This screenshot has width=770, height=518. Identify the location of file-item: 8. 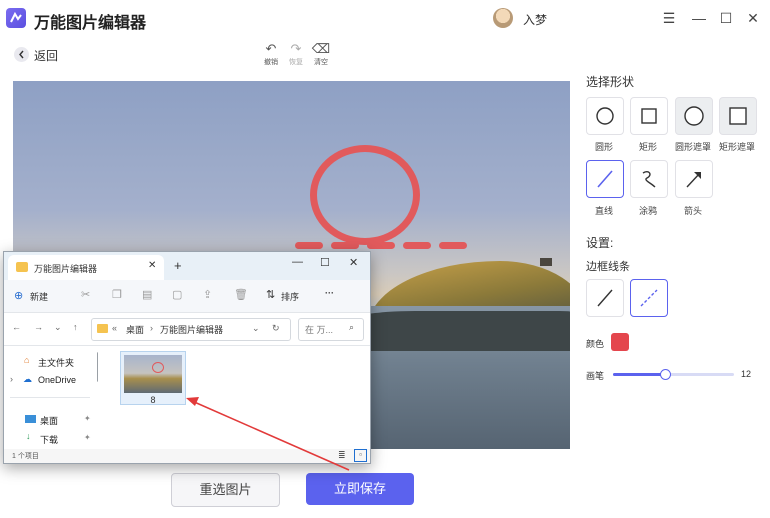
(153, 378).